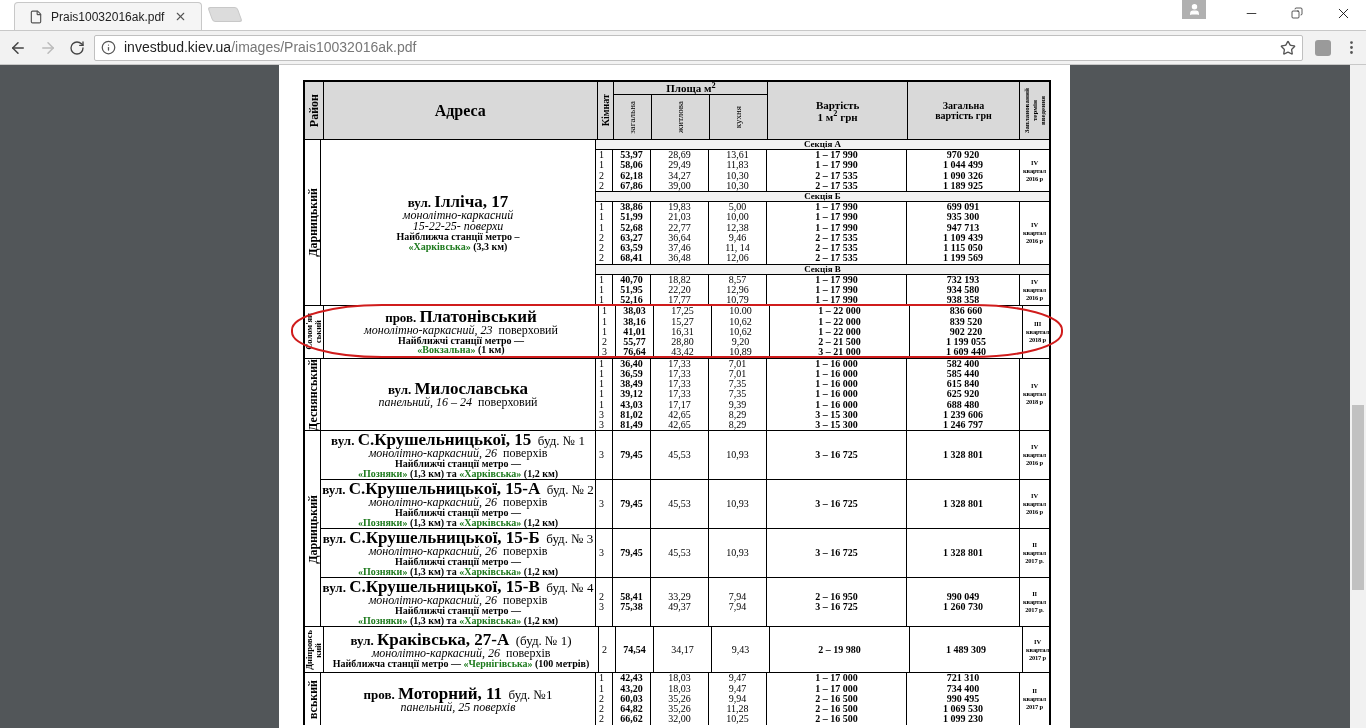 The image size is (1366, 728). Describe the element at coordinates (737, 414) in the screenshot. I see `table-cell-text: 8,29` at that location.